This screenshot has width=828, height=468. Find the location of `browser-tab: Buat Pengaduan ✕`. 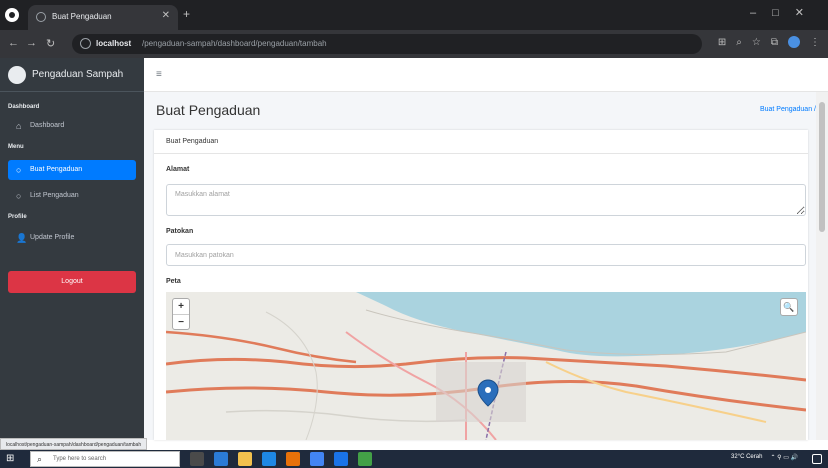

browser-tab: Buat Pengaduan ✕ is located at coordinates (103, 17).